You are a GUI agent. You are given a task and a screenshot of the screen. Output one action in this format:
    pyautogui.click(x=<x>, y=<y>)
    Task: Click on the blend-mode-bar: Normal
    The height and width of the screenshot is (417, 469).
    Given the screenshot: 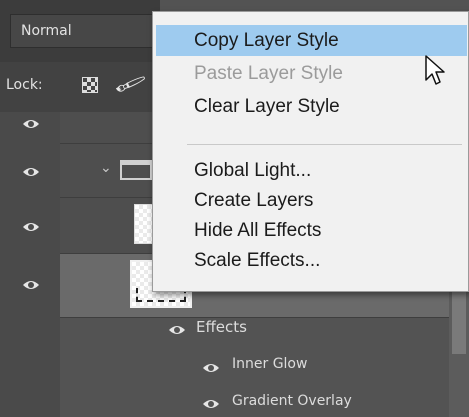 What is the action you would take?
    pyautogui.click(x=80, y=31)
    